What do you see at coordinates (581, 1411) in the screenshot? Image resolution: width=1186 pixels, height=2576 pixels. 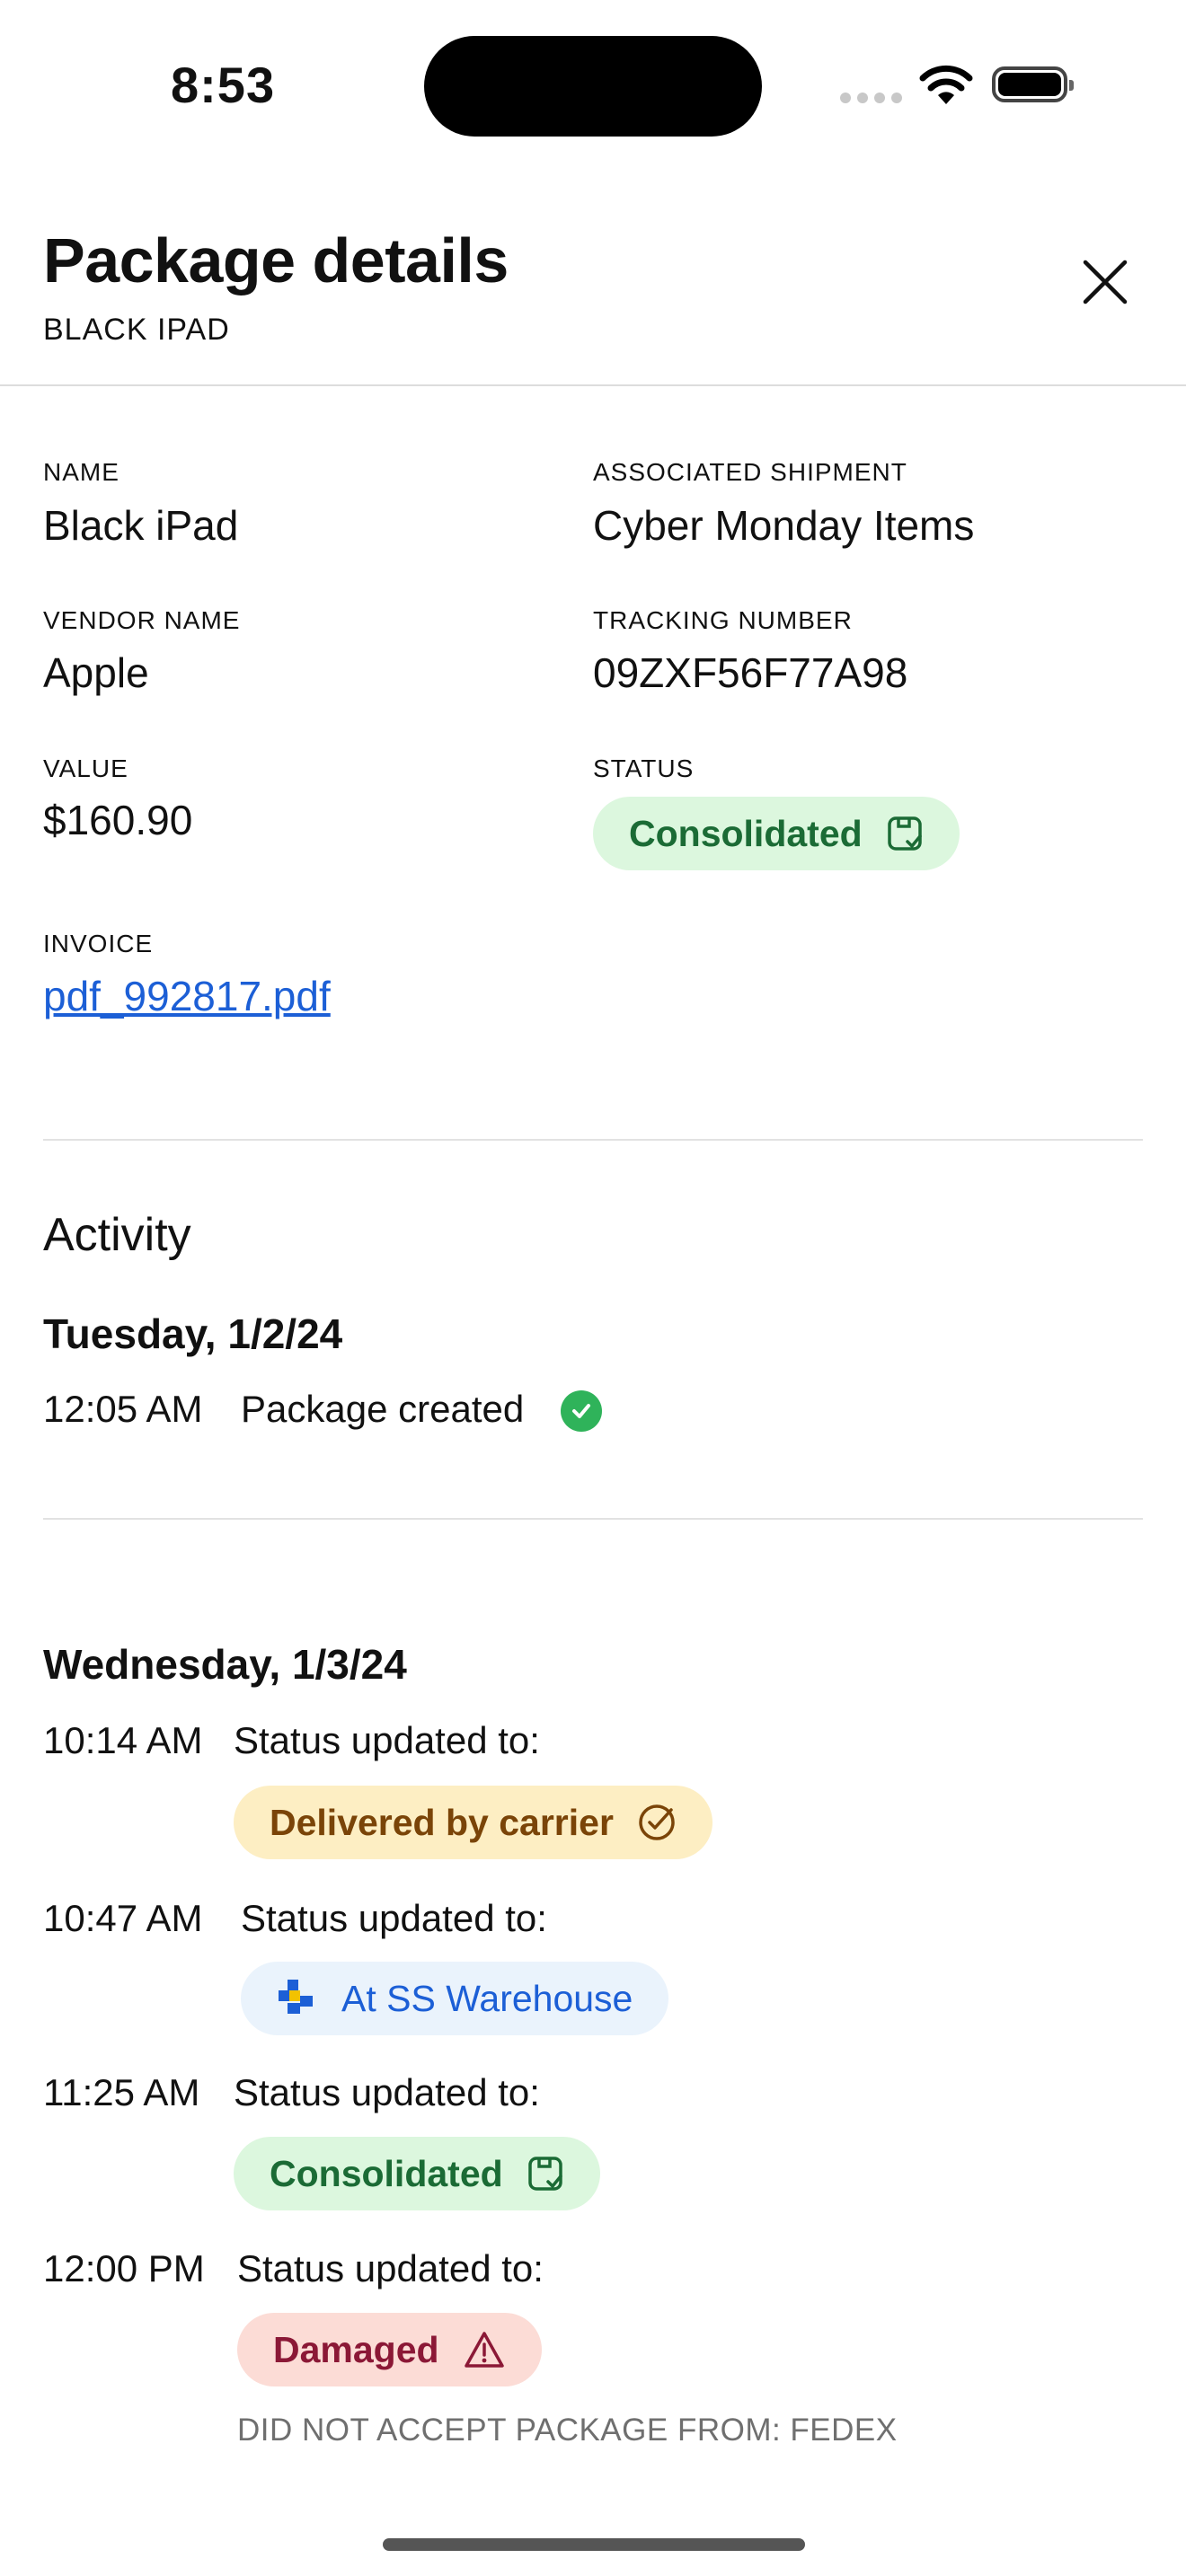 I see `check-circle-icon` at bounding box center [581, 1411].